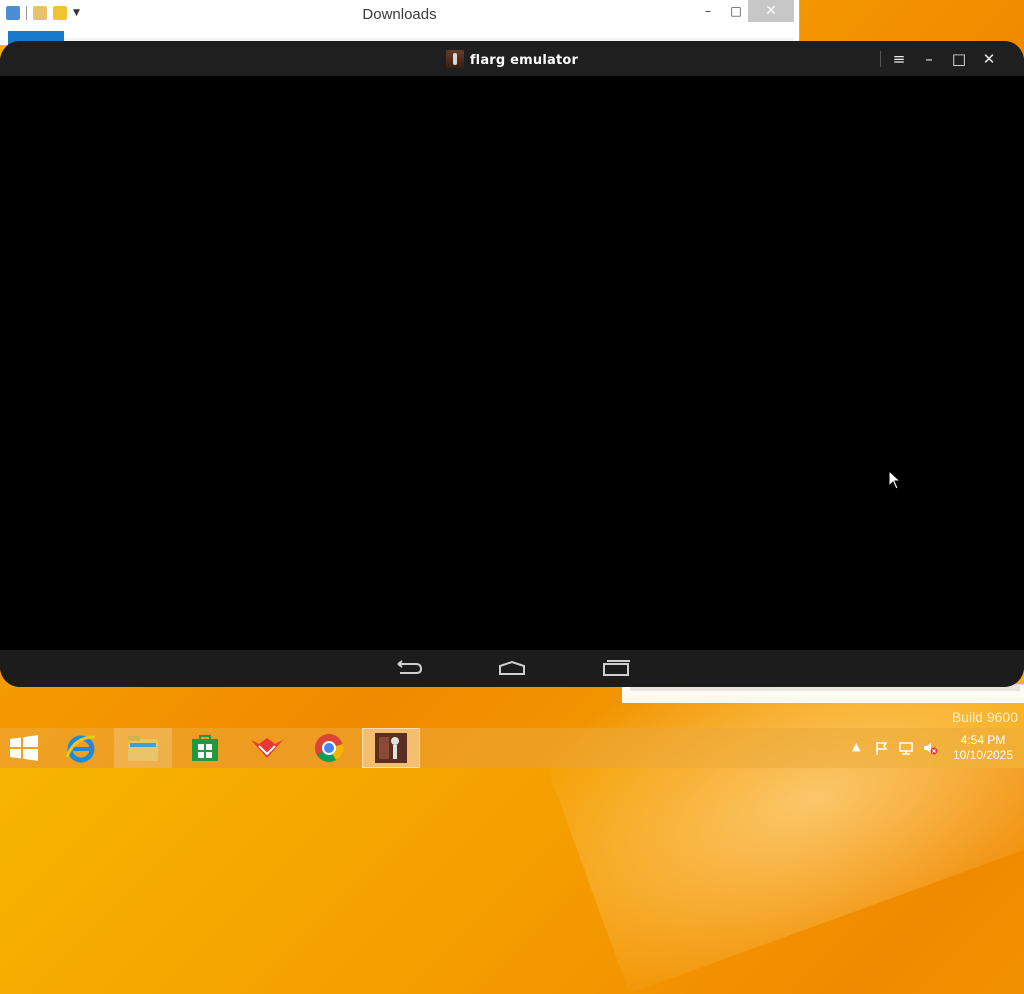 This screenshot has height=994, width=1024. I want to click on fox-icon, so click(267, 748).